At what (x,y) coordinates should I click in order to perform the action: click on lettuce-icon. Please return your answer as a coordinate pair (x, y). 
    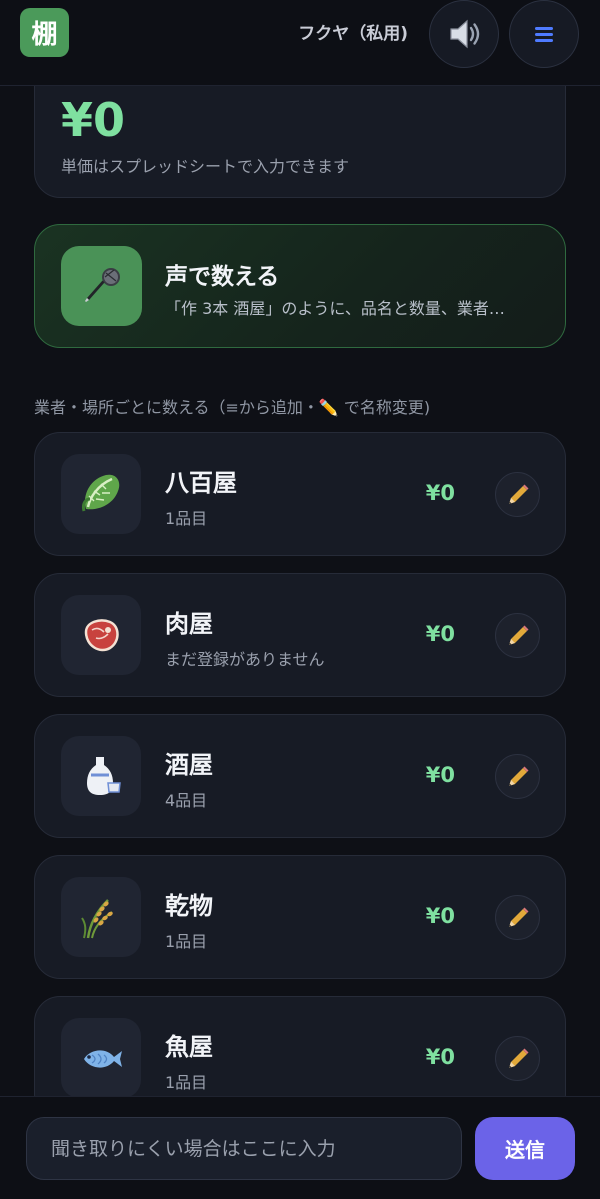
    Looking at the image, I should click on (101, 493).